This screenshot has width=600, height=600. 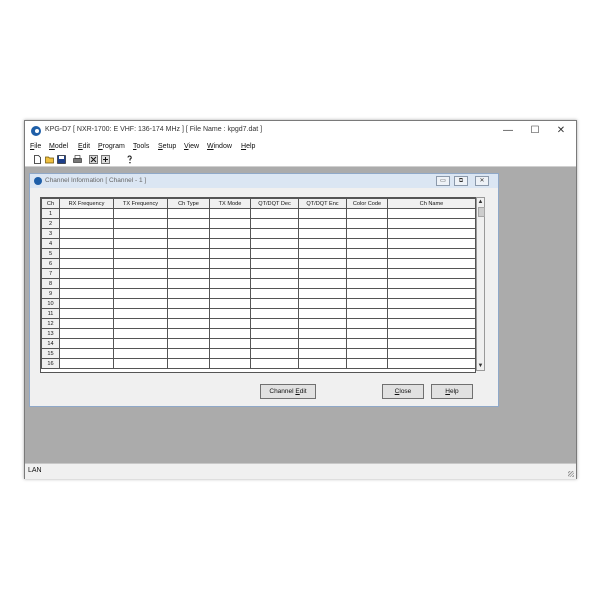 I want to click on table-row: 14, so click(x=258, y=343).